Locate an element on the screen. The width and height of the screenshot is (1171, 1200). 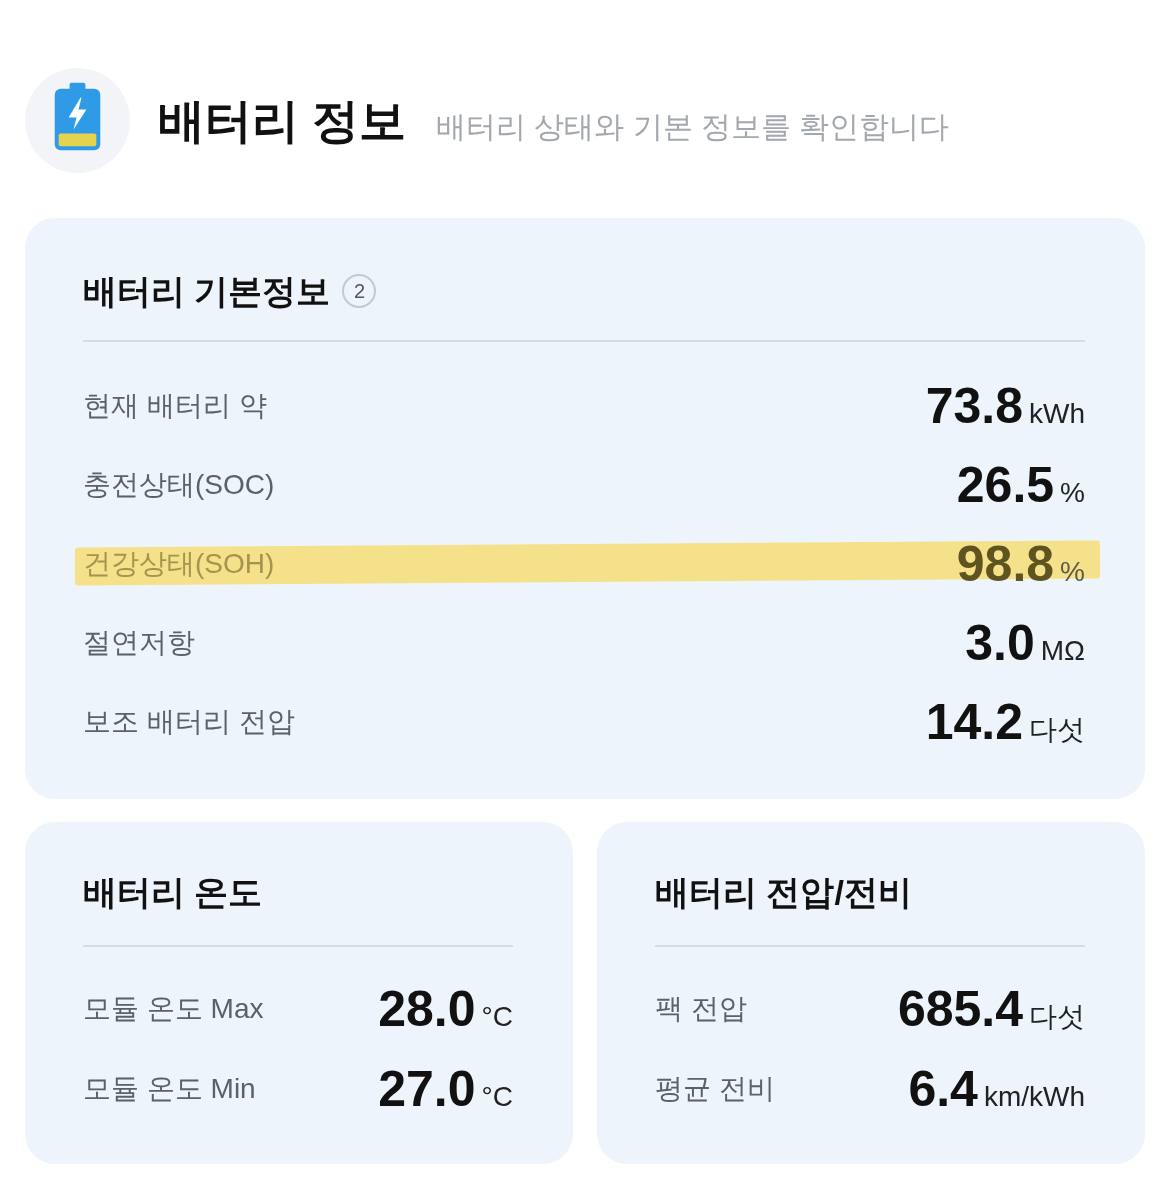
metric-unit: MΩ is located at coordinates (1062, 650).